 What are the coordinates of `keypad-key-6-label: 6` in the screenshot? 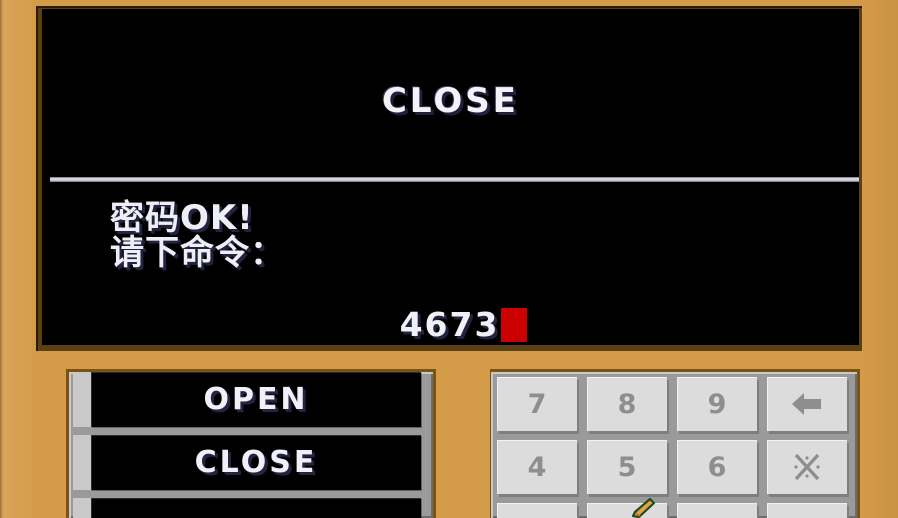 It's located at (717, 467).